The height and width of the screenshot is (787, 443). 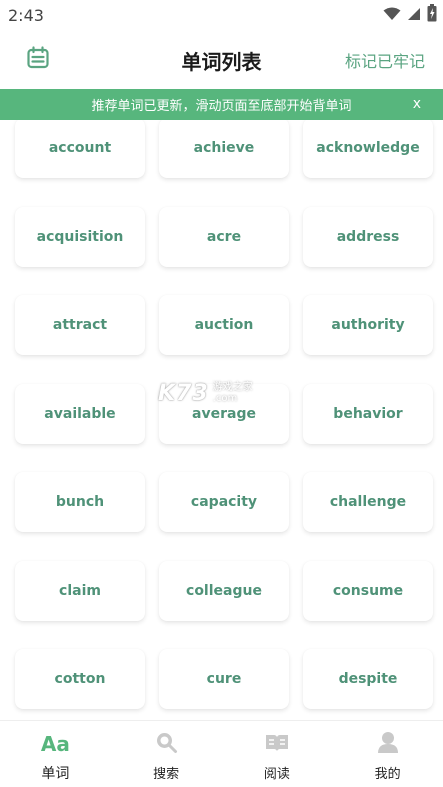 What do you see at coordinates (392, 15) in the screenshot?
I see `wifi-icon` at bounding box center [392, 15].